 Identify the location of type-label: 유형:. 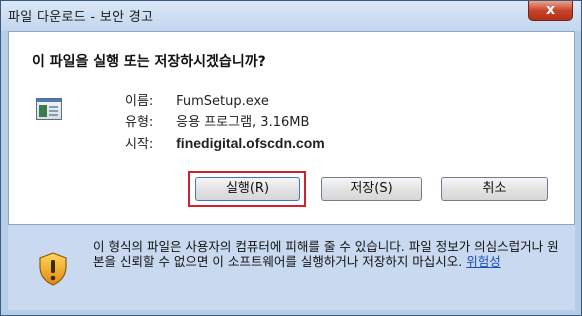
(139, 122).